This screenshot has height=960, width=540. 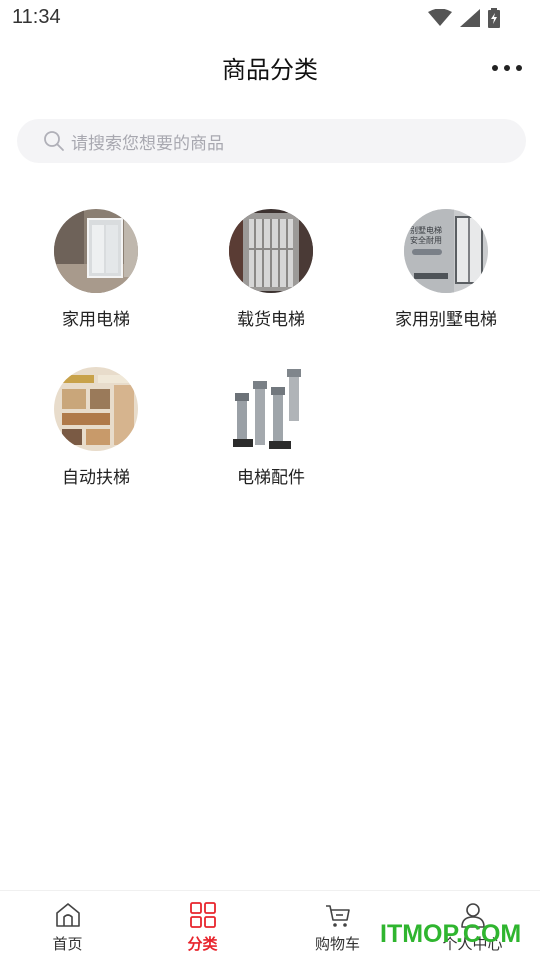 I want to click on wifi-icon, so click(x=440, y=17).